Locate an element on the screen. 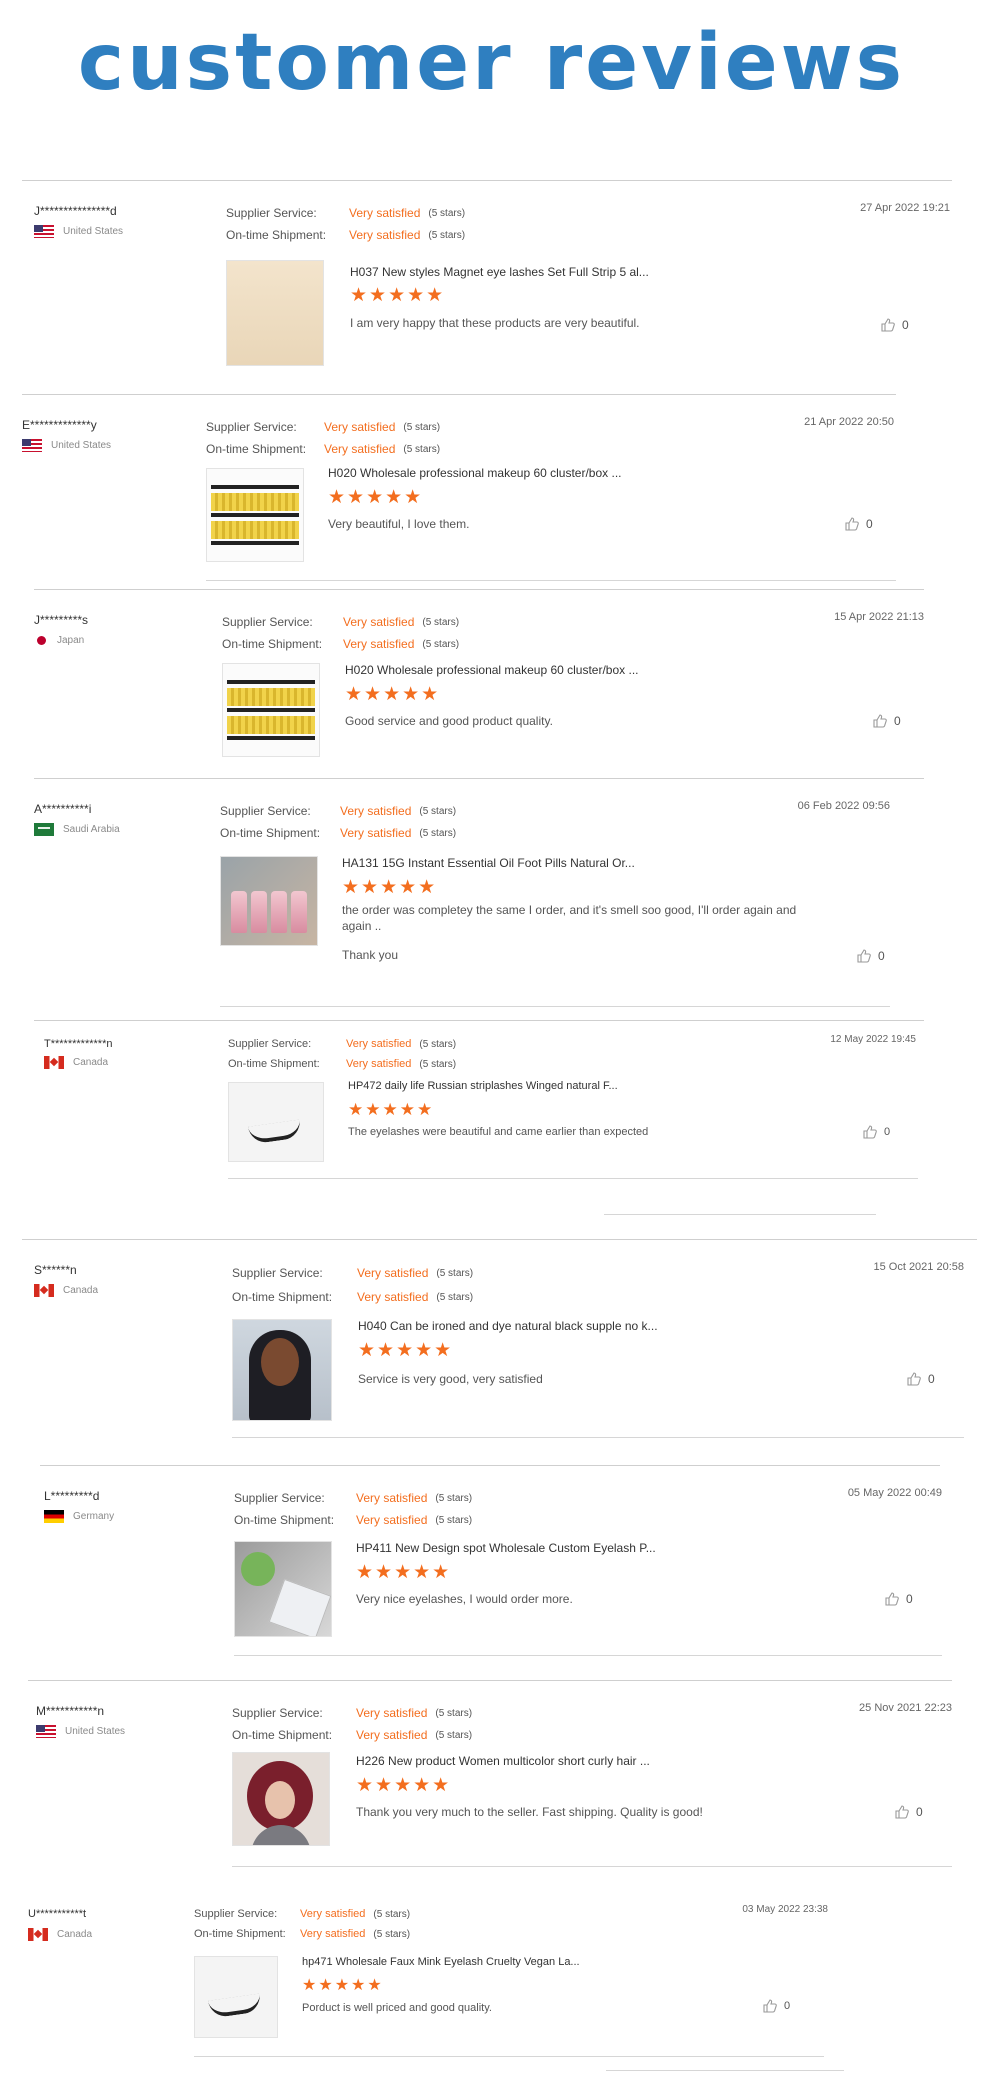 The width and height of the screenshot is (983, 2076). country-label: Canada is located at coordinates (81, 1290).